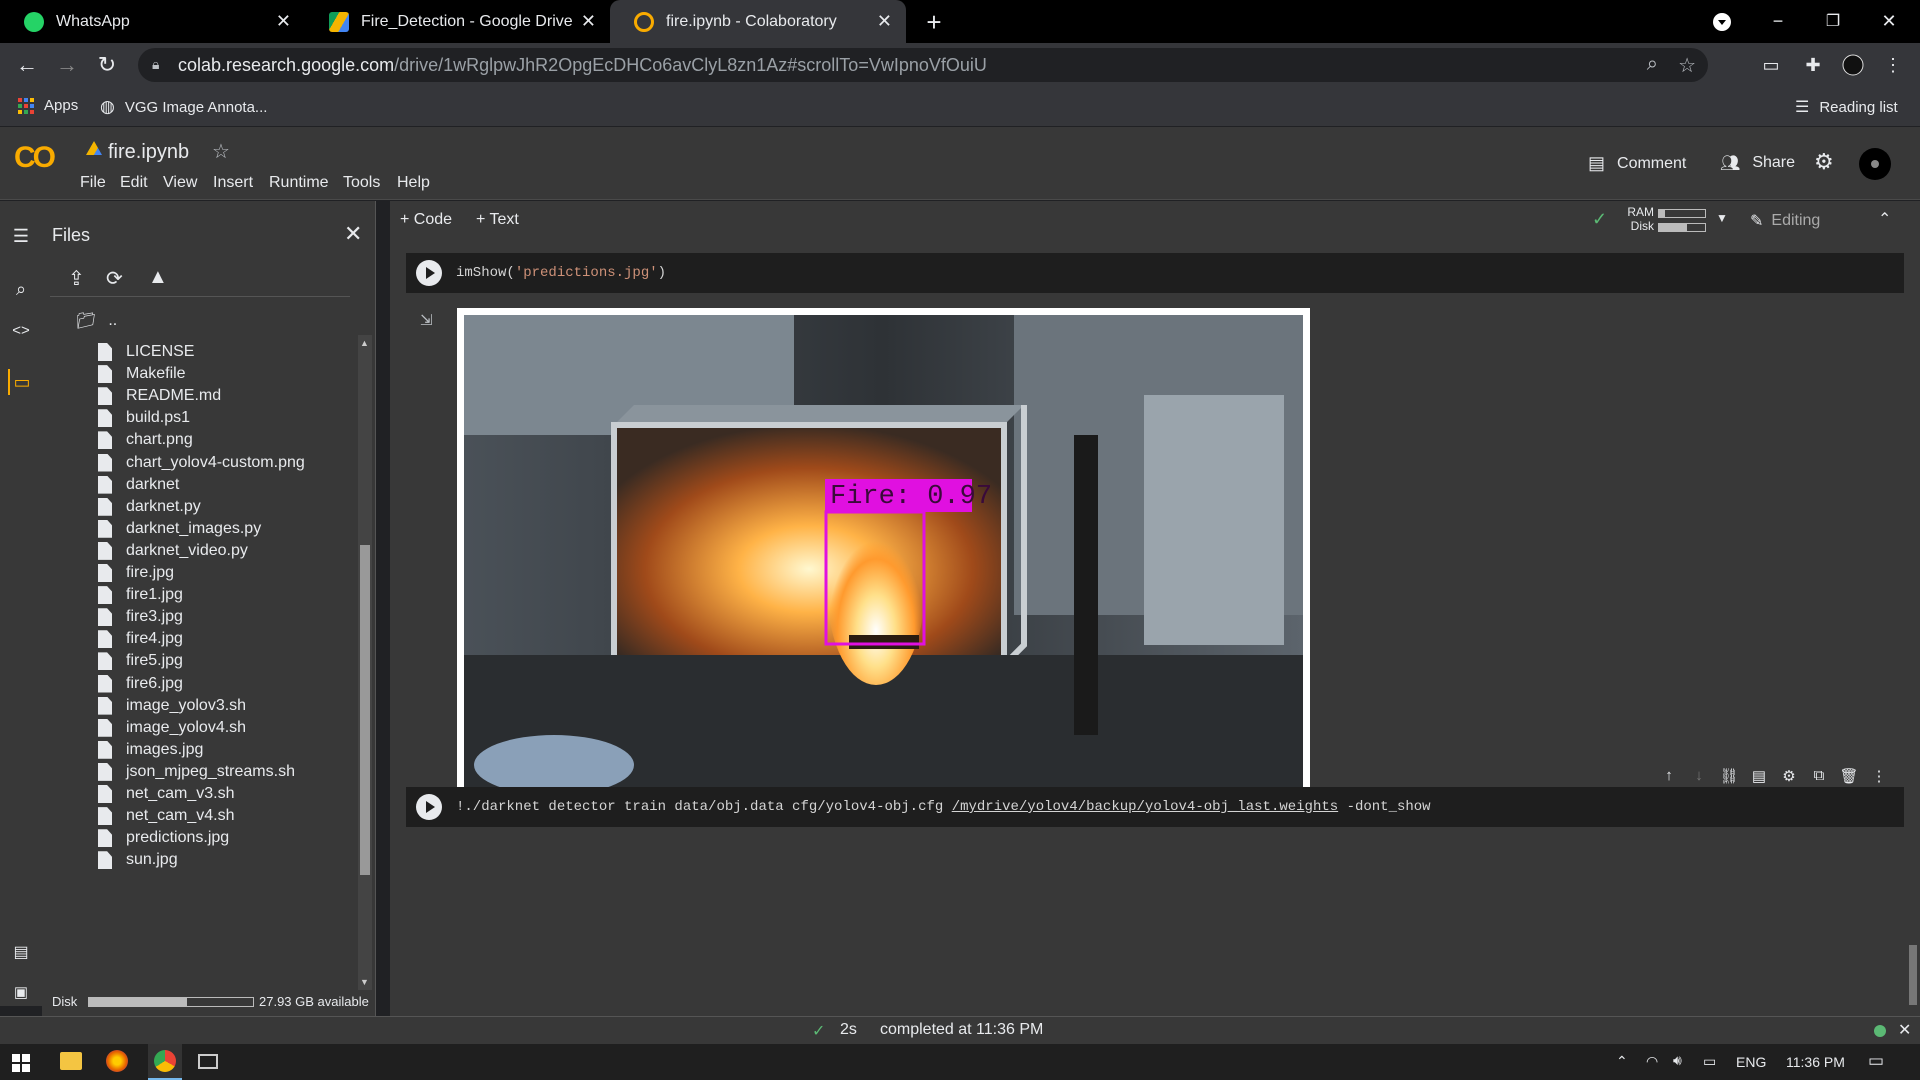 Image resolution: width=1920 pixels, height=1080 pixels. What do you see at coordinates (1757, 163) in the screenshot?
I see `share-button: 👥︎ Share` at bounding box center [1757, 163].